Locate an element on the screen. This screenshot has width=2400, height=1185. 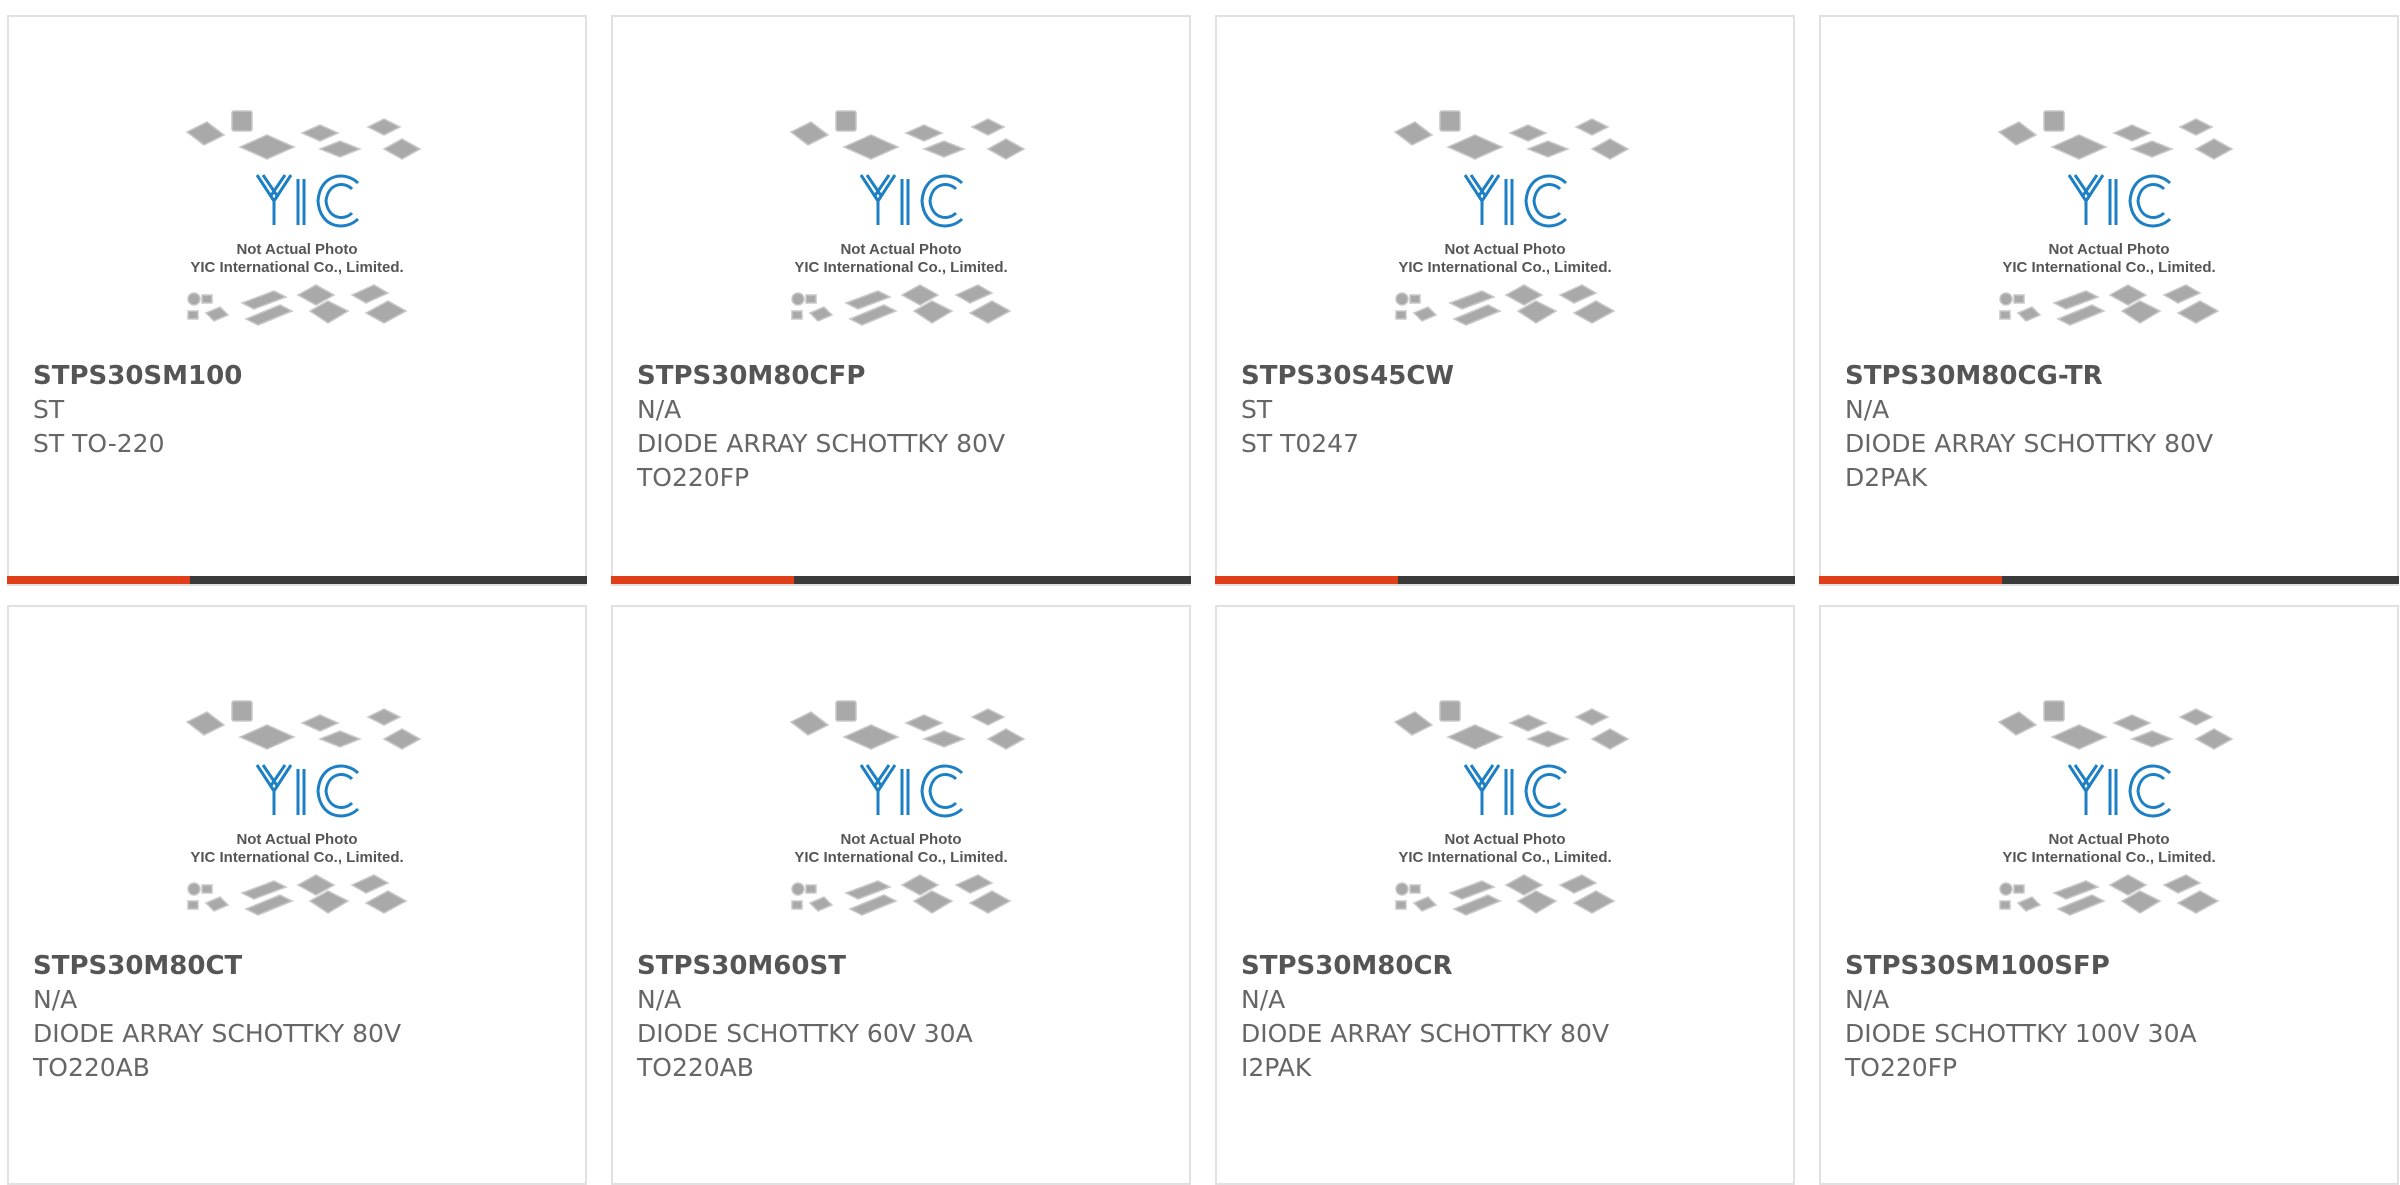
part-number: STPS30M60ST is located at coordinates (903, 966).